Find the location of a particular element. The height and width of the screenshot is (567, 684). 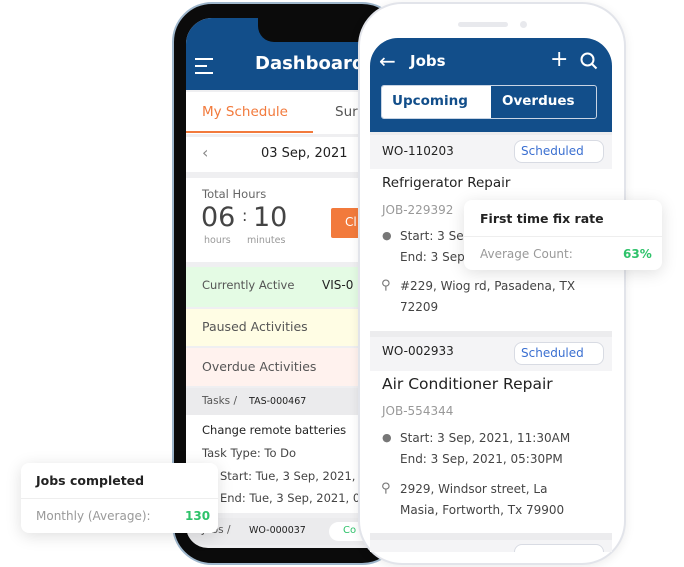

popup-label: Monthly (Average): is located at coordinates (93, 516).